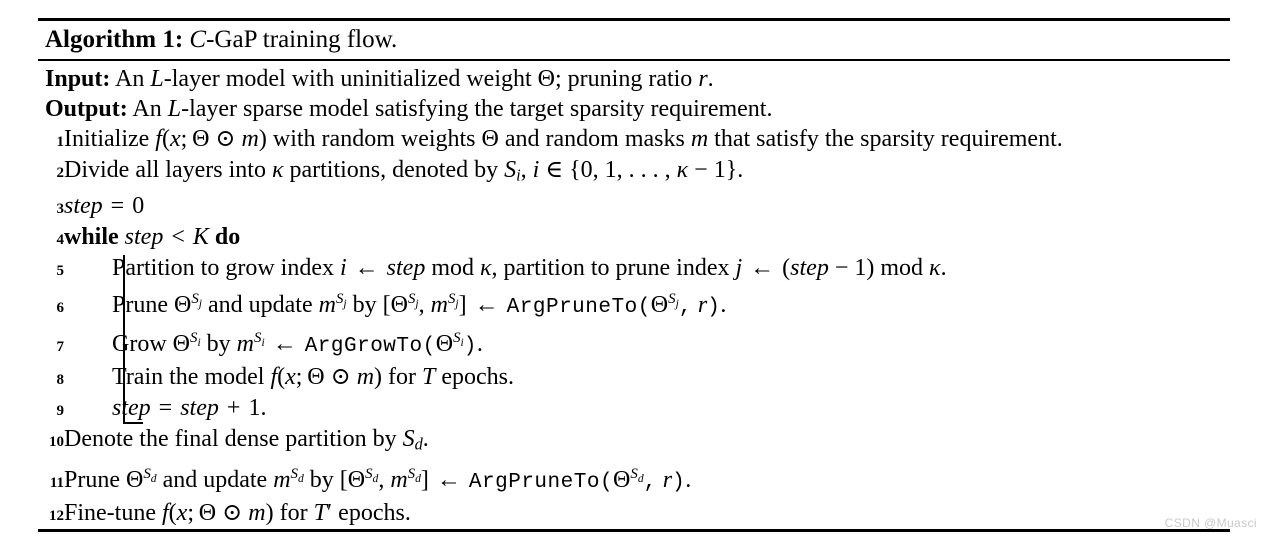 This screenshot has width=1265, height=534. What do you see at coordinates (634, 513) in the screenshot?
I see `algorithm-line: 12 Fine-tune f(x; Θ ⊙ m) for T′ epochs.` at bounding box center [634, 513].